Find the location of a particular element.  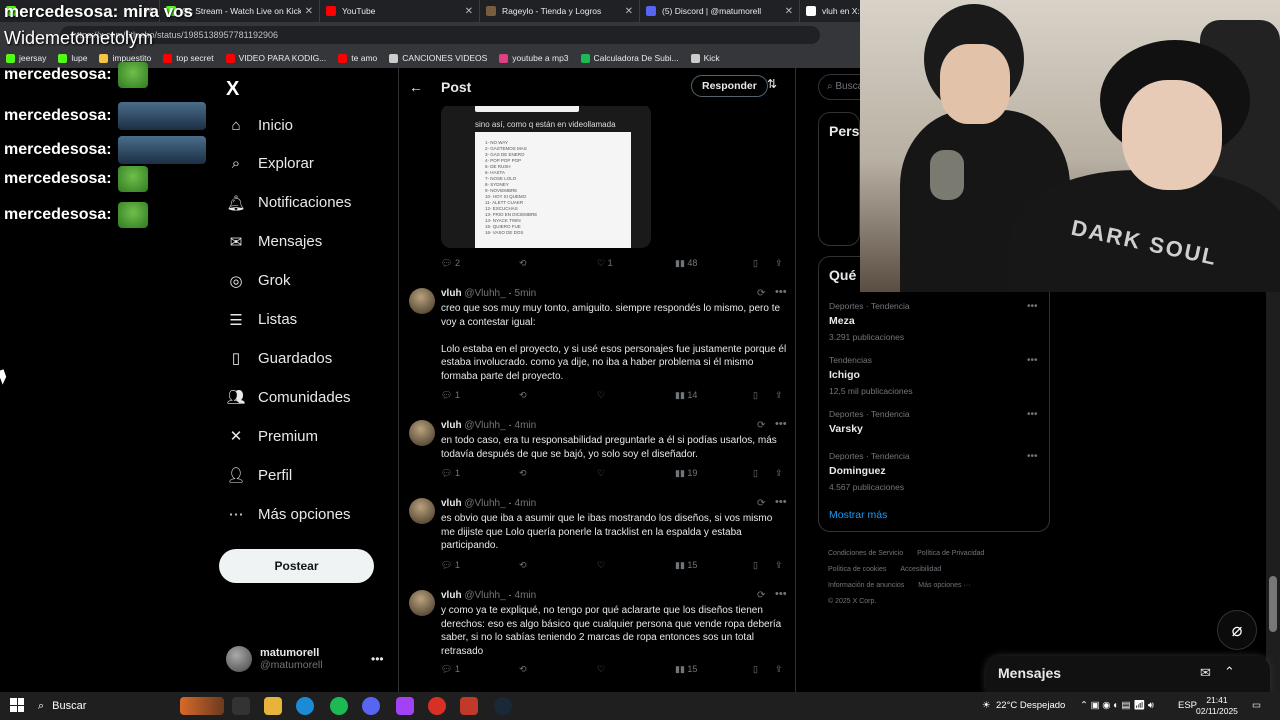

steam-icon is located at coordinates (503, 706).